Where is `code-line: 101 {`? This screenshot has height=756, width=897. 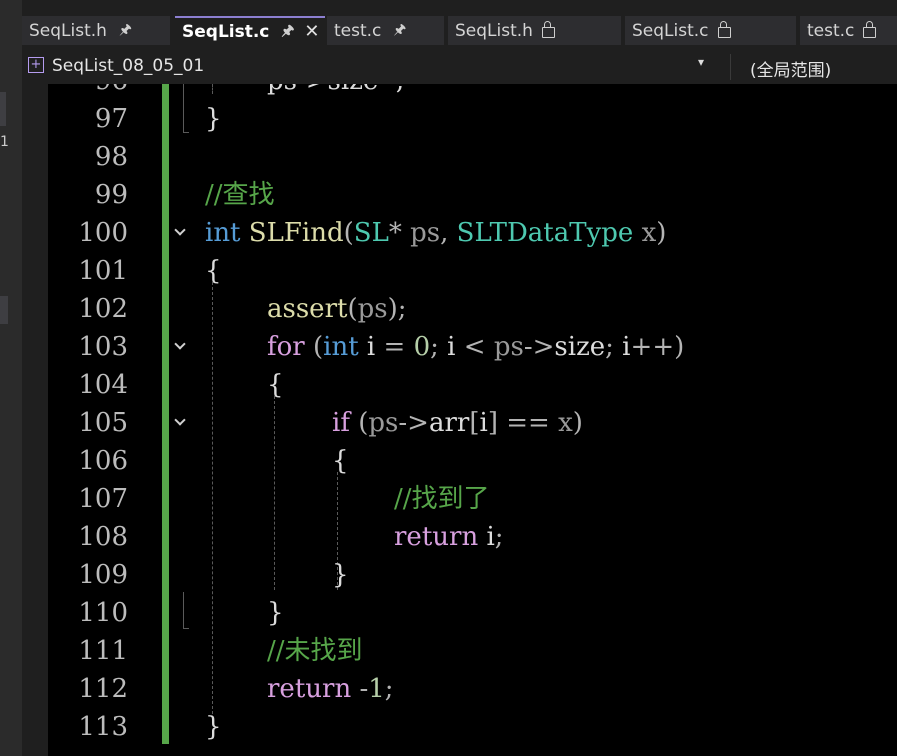
code-line: 101 { is located at coordinates (472, 271).